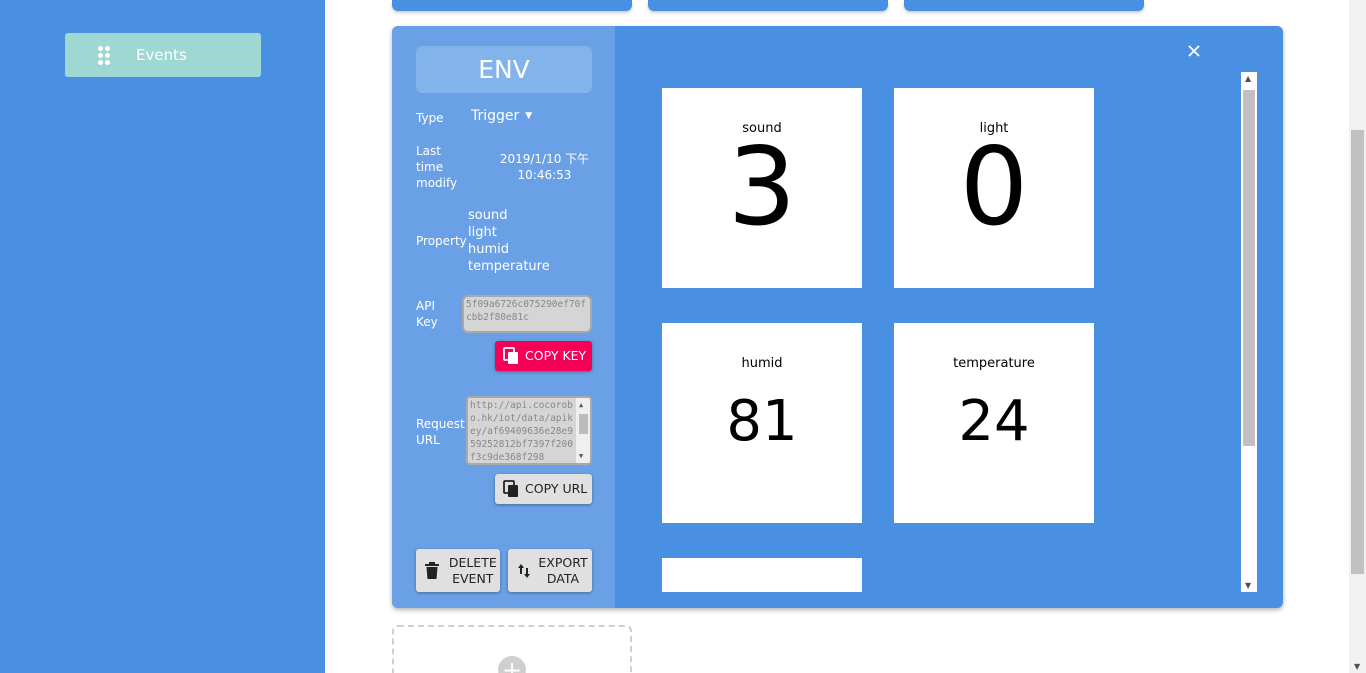 The height and width of the screenshot is (673, 1366). Describe the element at coordinates (994, 363) in the screenshot. I see `tile-label: temperature` at that location.